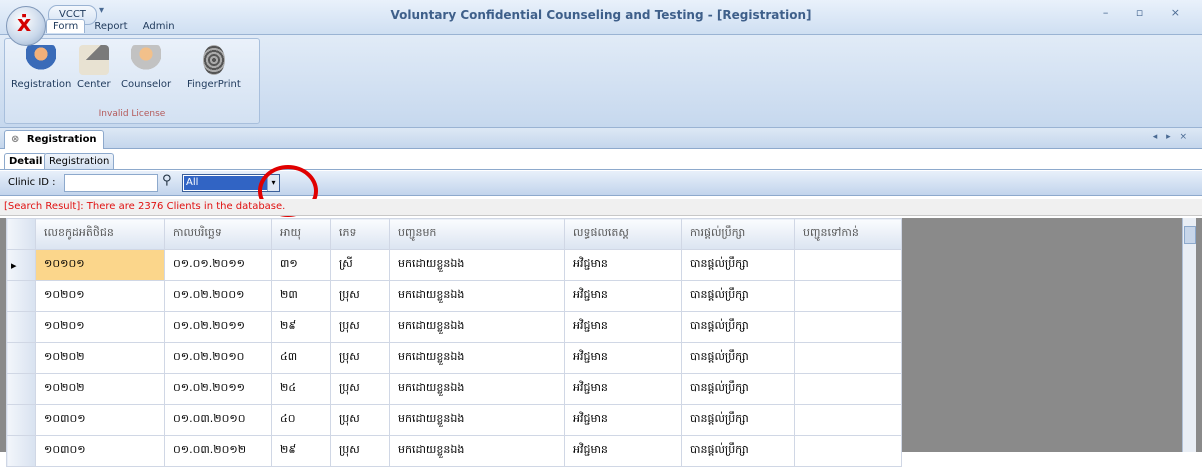  What do you see at coordinates (1189, 335) in the screenshot?
I see `vertical-scrollbar` at bounding box center [1189, 335].